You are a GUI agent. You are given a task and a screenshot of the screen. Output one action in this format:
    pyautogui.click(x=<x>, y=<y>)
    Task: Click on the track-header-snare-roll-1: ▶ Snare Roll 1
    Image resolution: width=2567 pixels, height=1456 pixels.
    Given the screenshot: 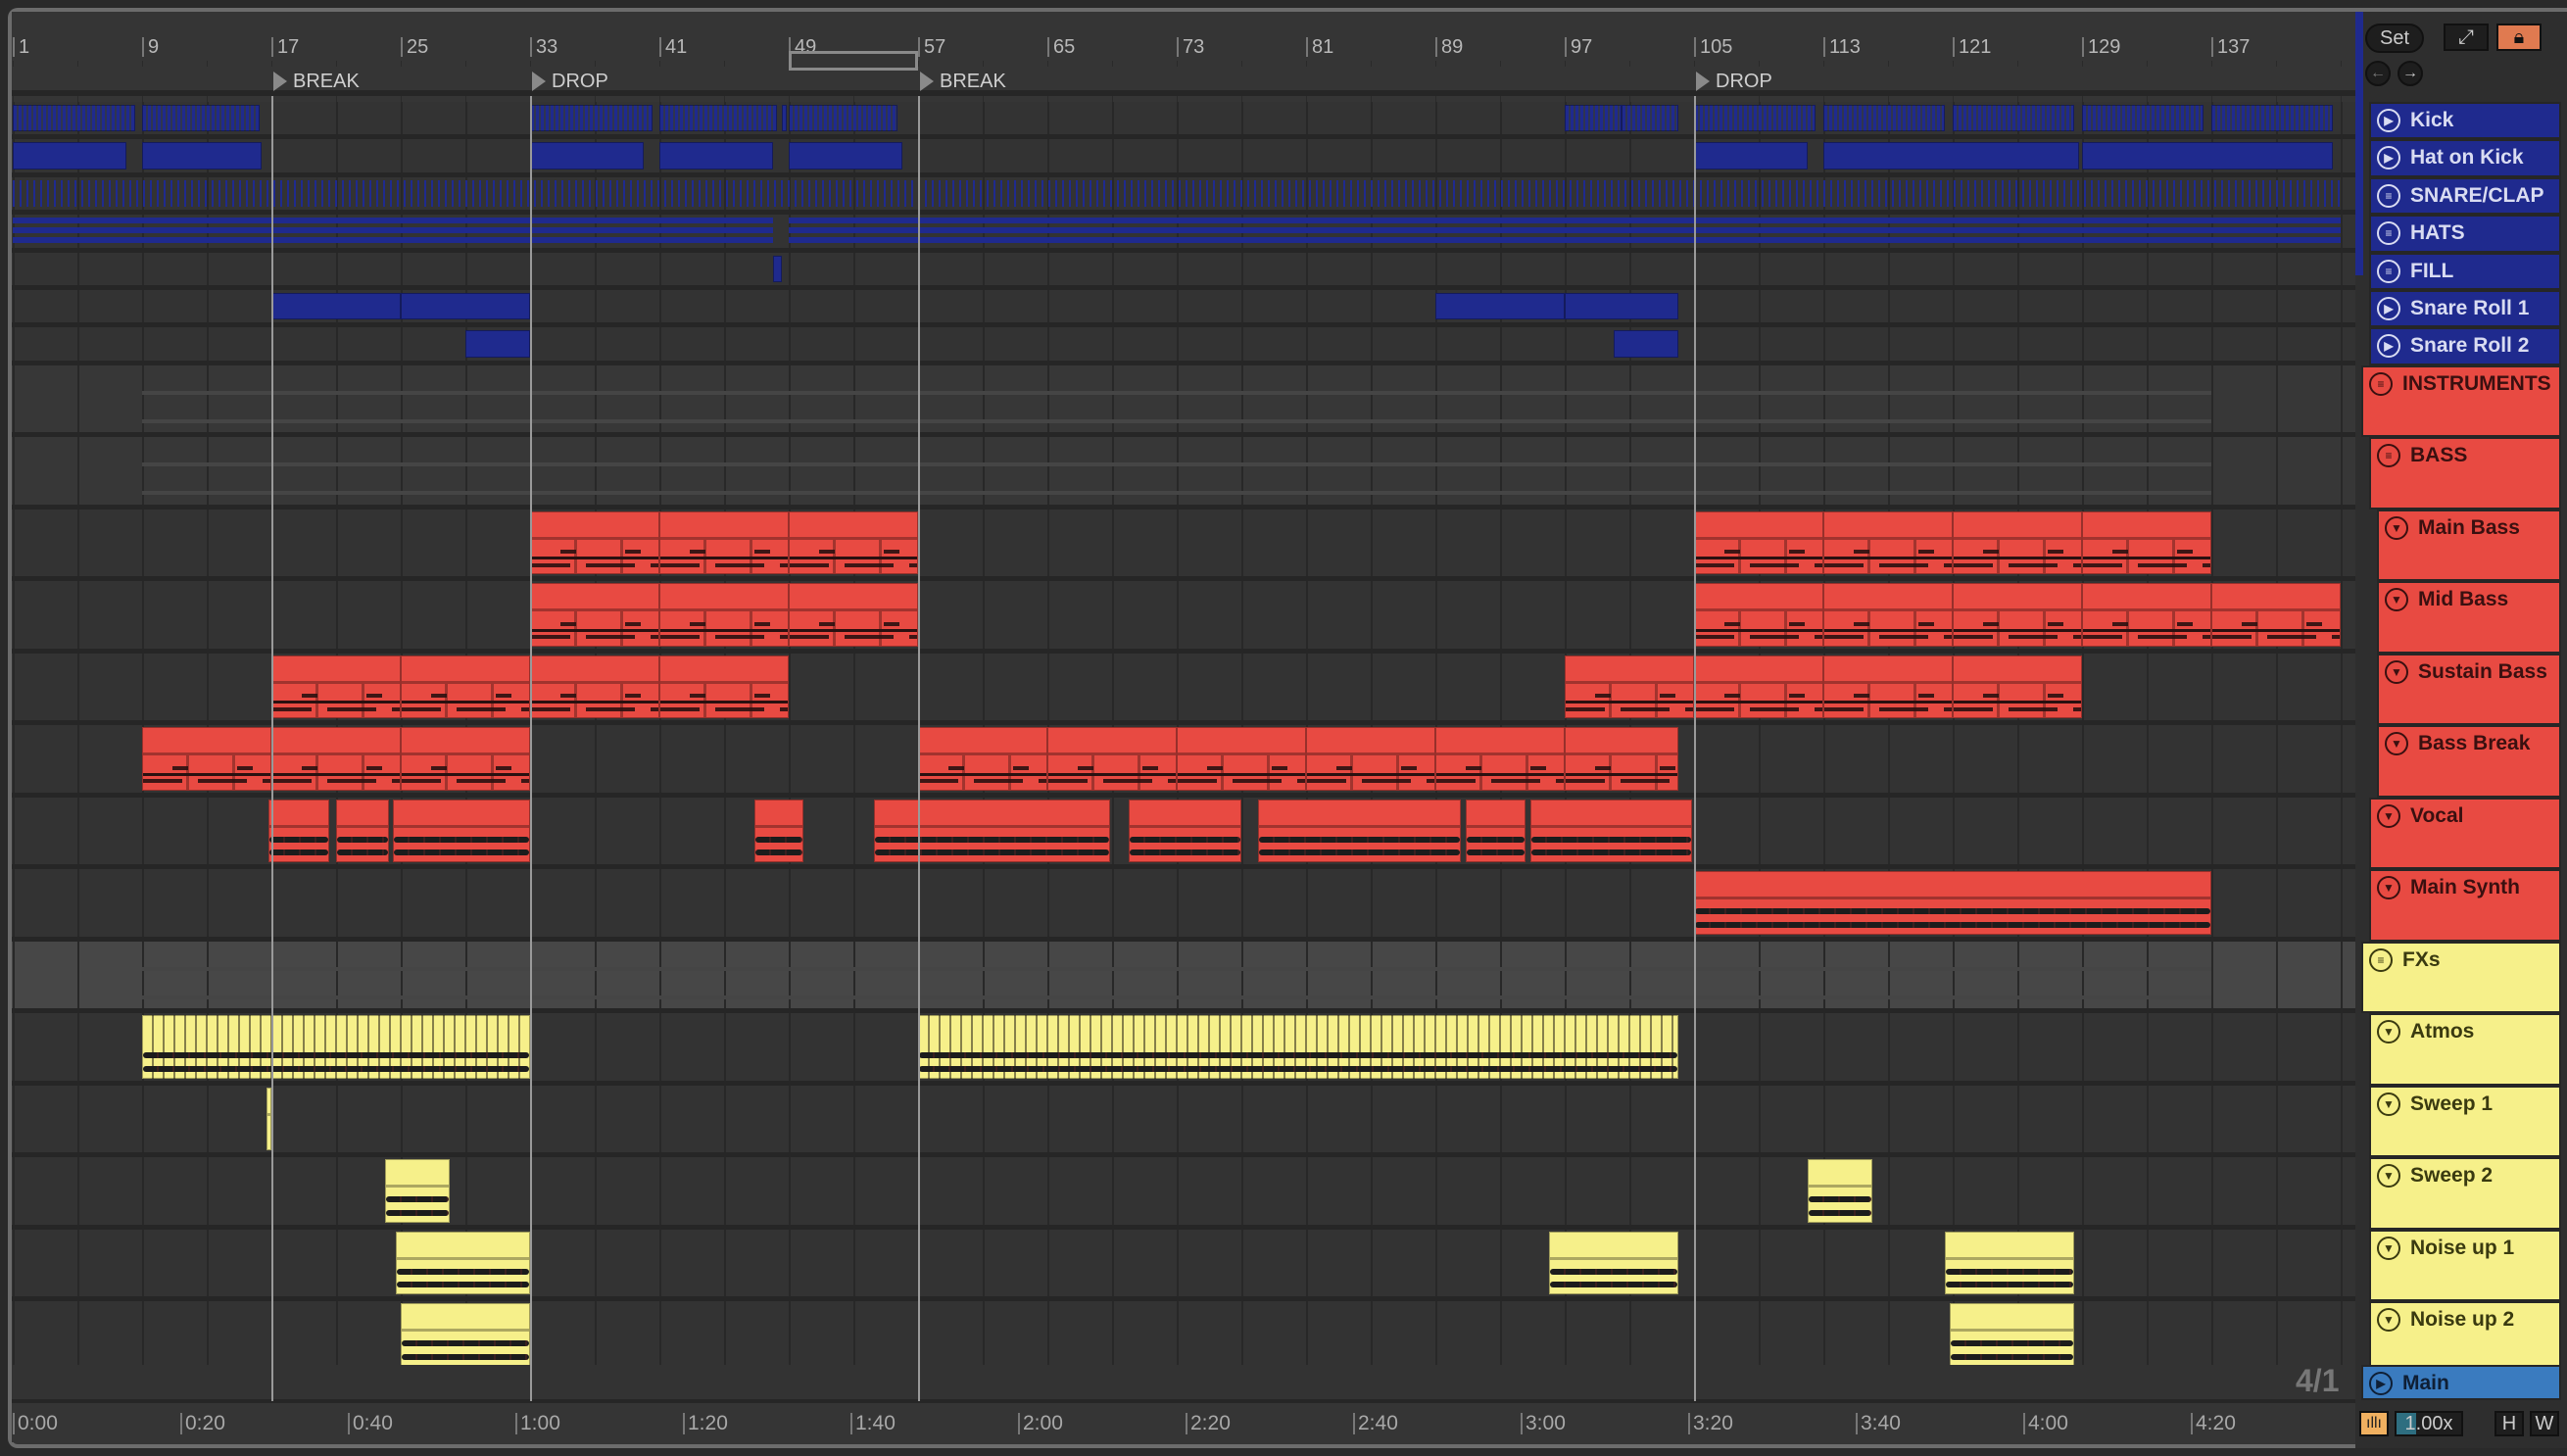 What is the action you would take?
    pyautogui.click(x=2465, y=309)
    